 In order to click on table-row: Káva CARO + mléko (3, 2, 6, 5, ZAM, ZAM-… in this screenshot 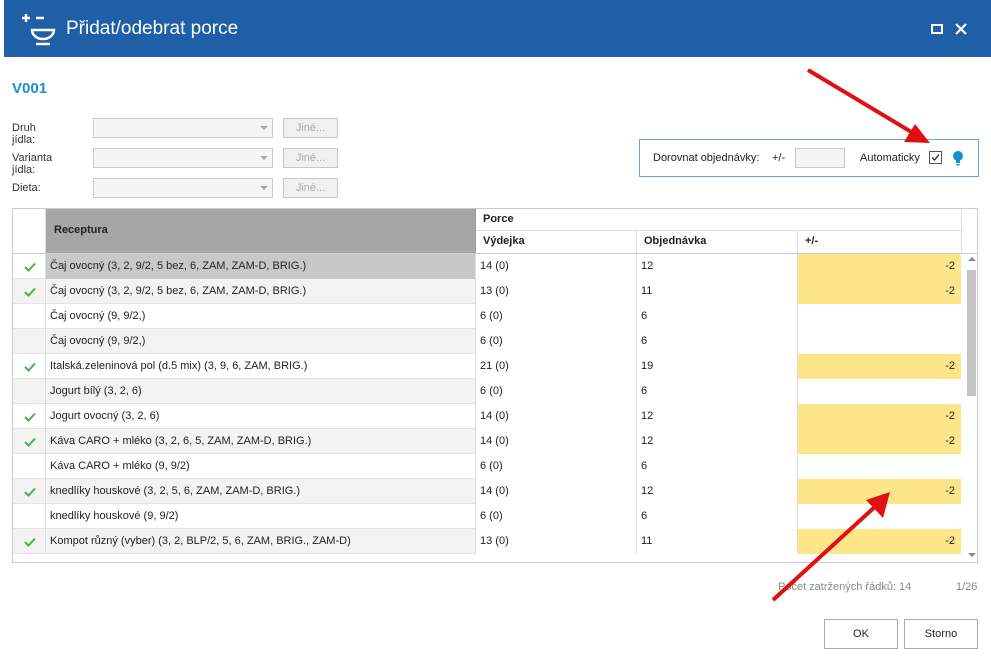, I will do `click(487, 441)`.